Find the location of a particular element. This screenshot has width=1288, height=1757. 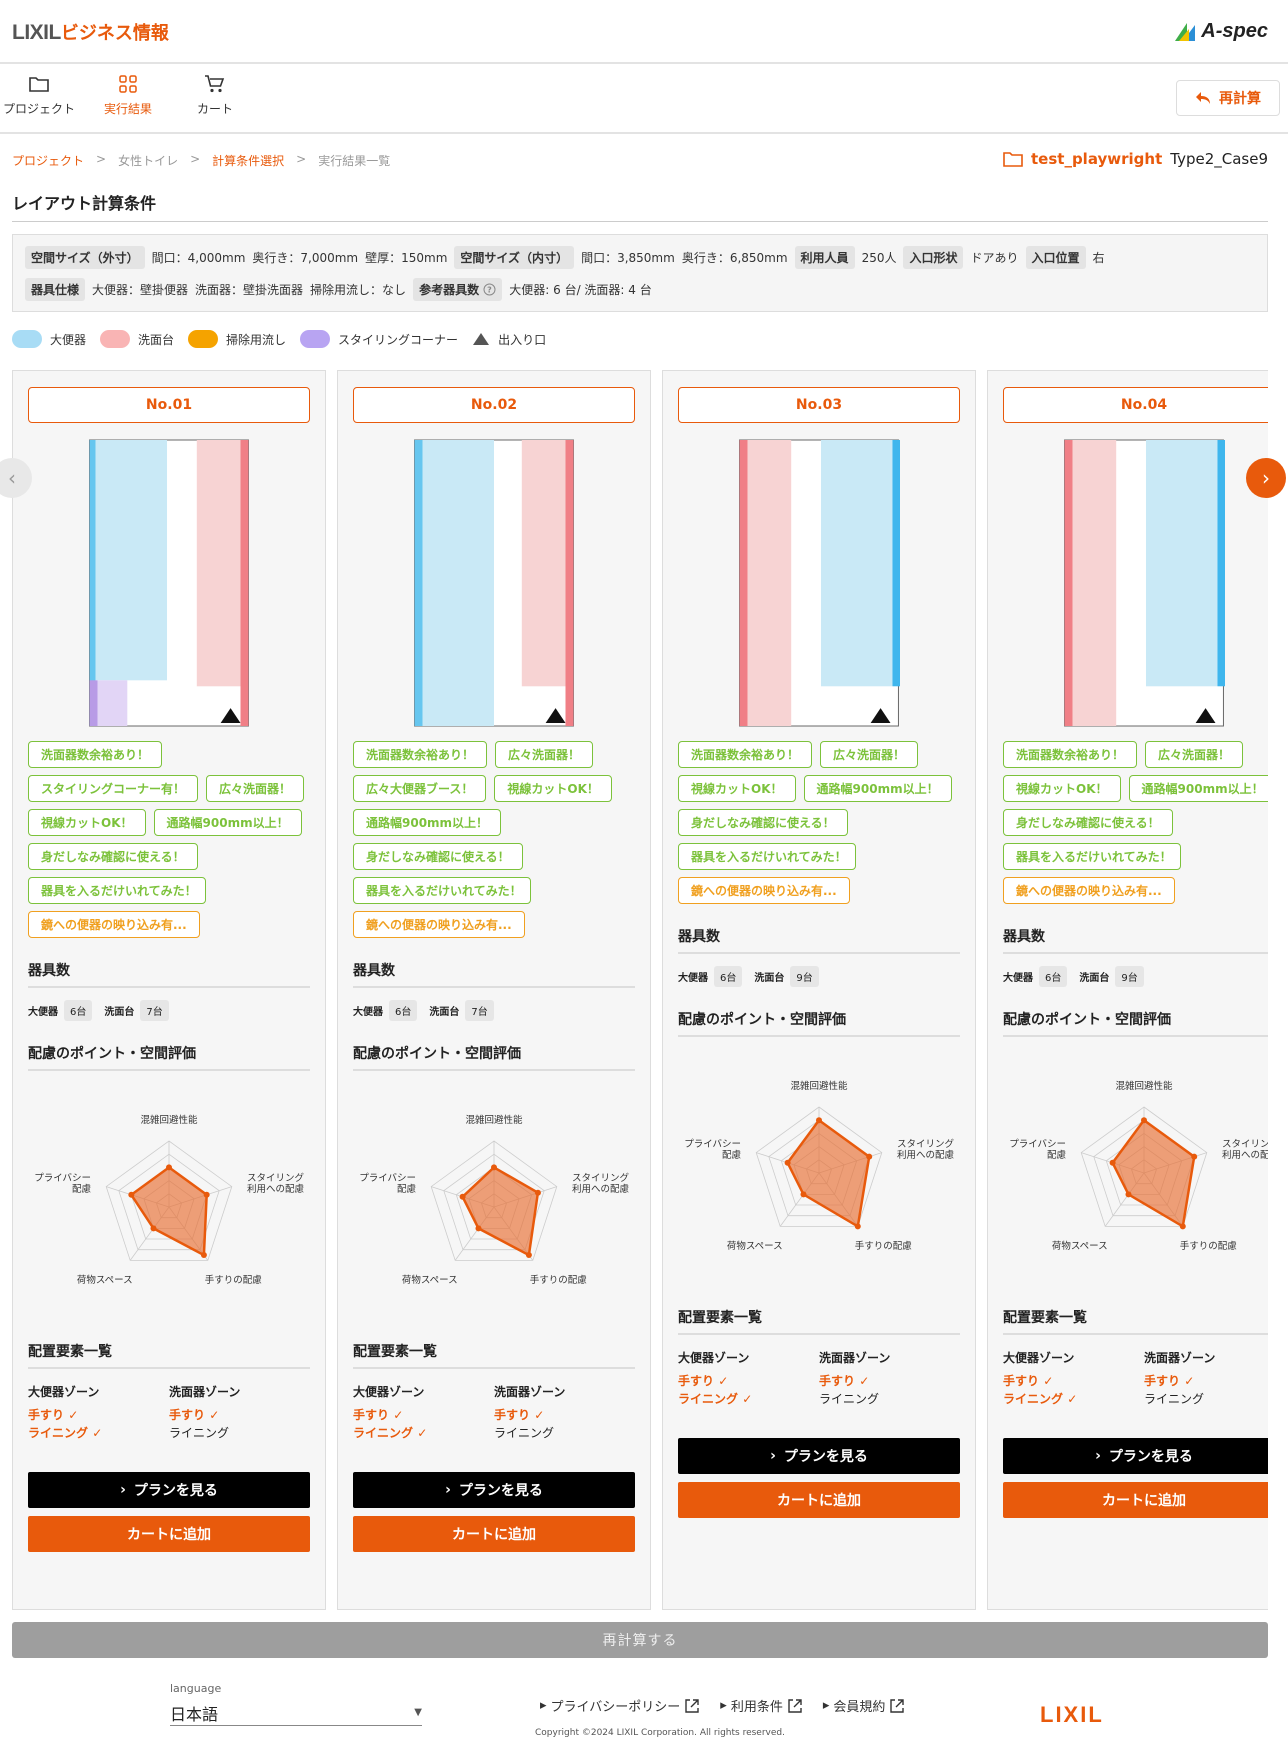

entrance-value: ドアあり is located at coordinates (994, 257).